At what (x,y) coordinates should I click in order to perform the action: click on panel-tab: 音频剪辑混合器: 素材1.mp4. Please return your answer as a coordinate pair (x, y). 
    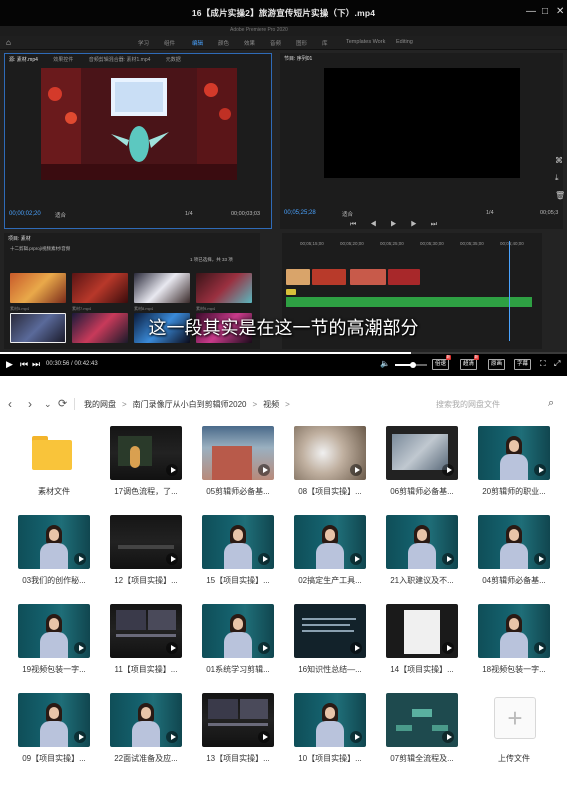
    Looking at the image, I should click on (119, 60).